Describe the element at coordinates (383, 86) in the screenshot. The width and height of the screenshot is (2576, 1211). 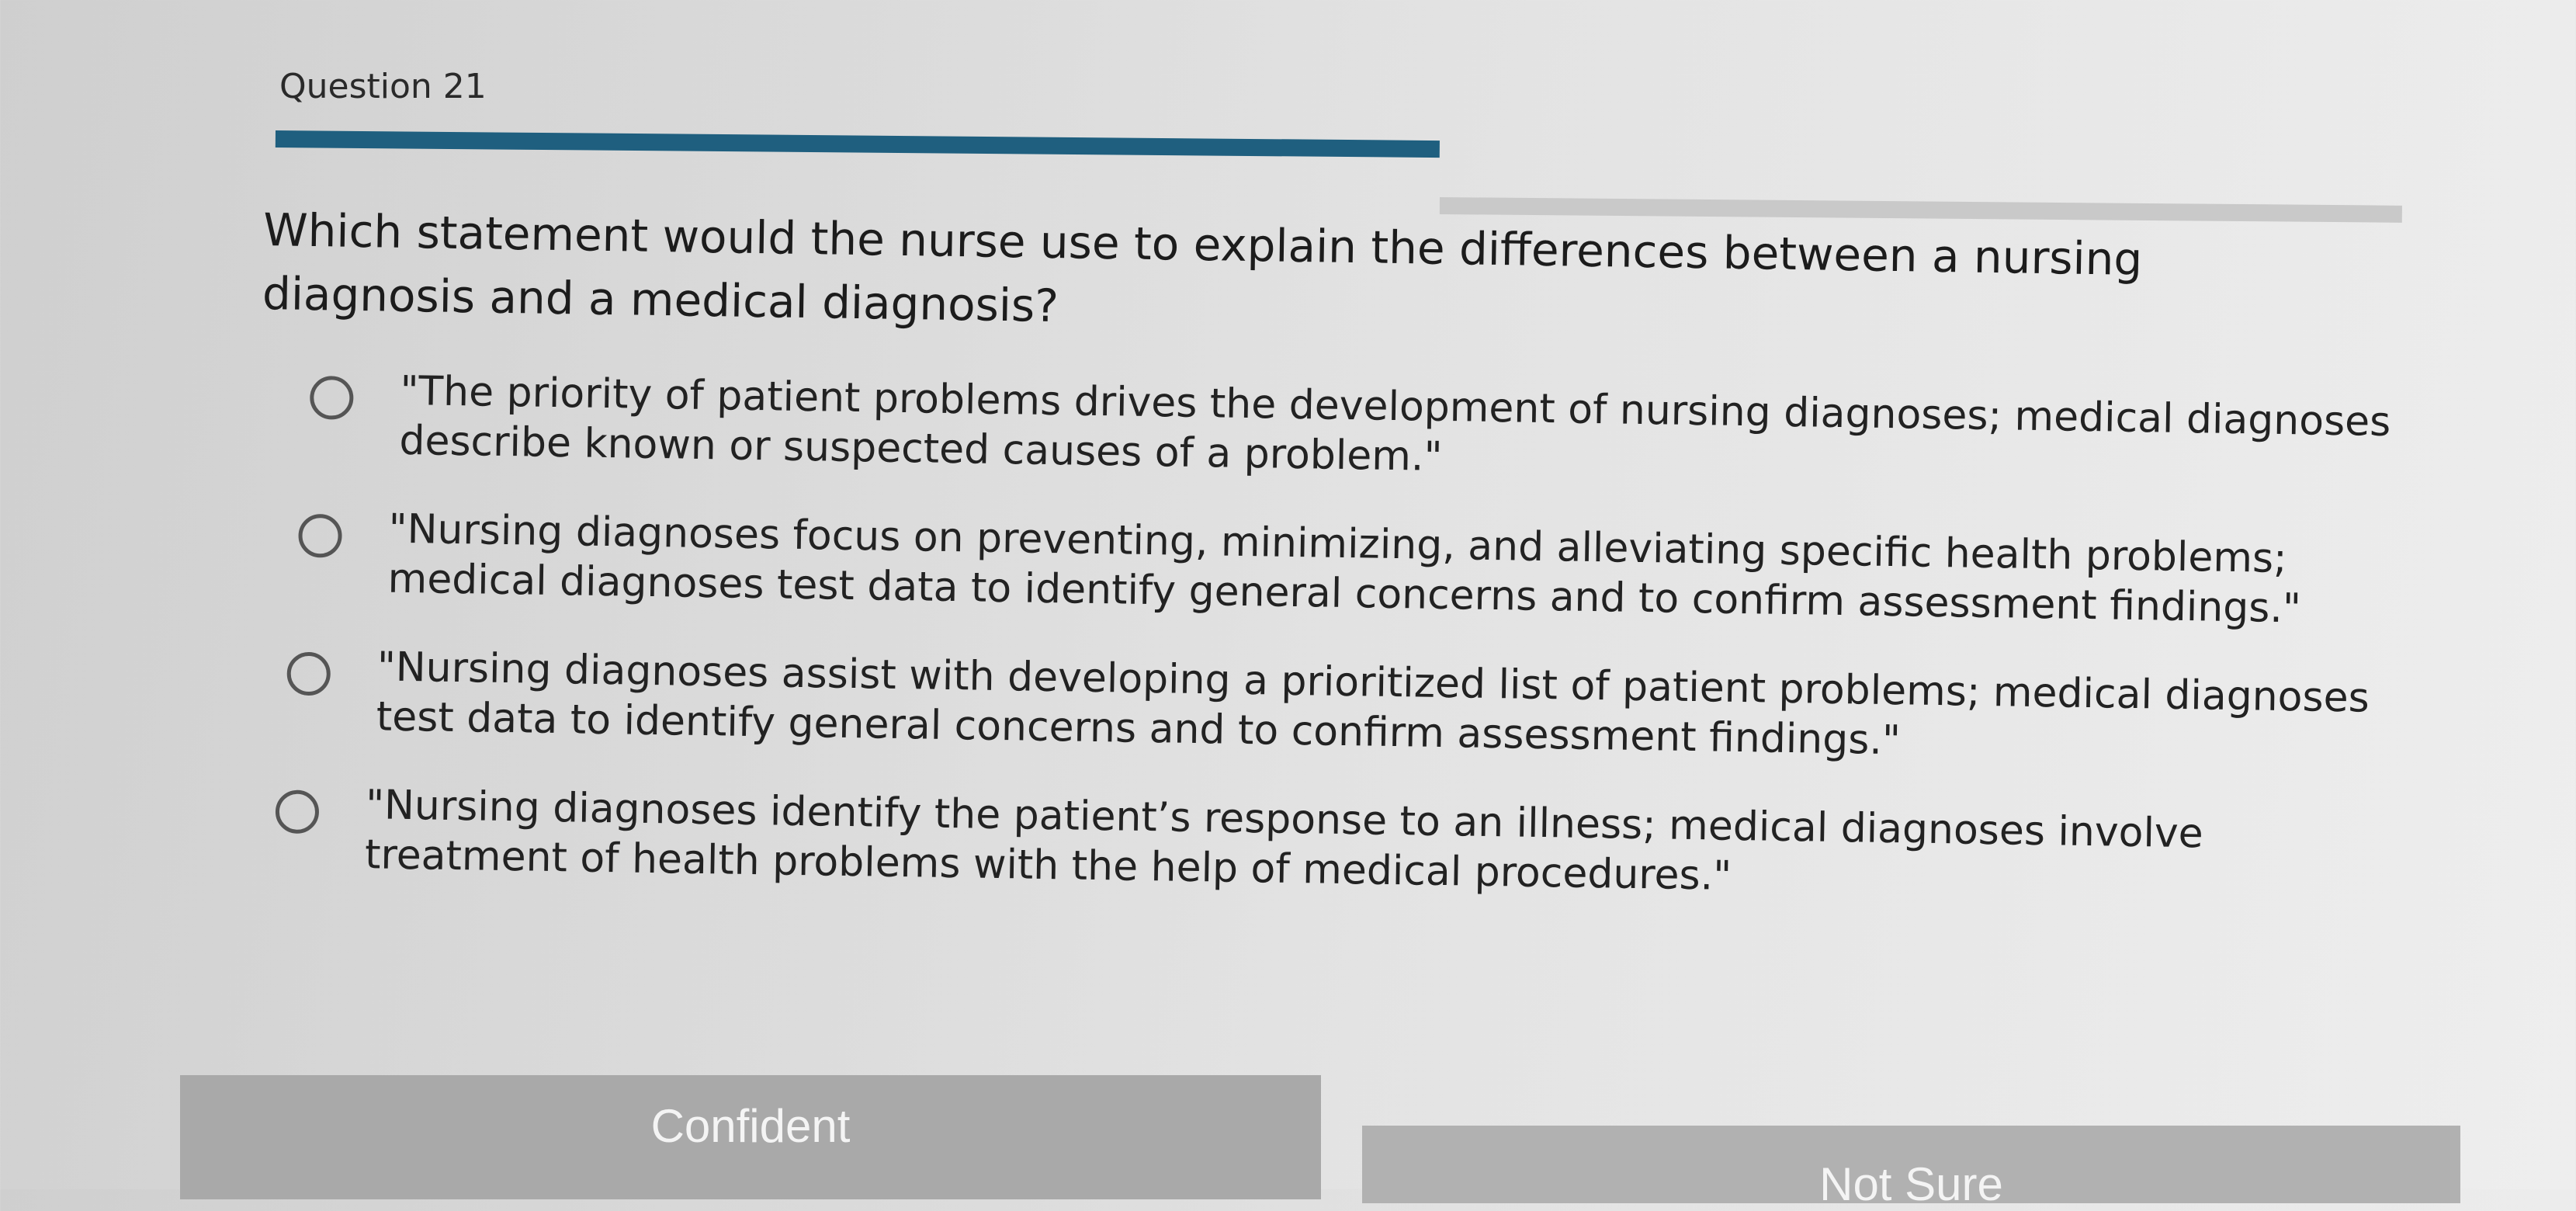
I see `question-number: Question 21` at that location.